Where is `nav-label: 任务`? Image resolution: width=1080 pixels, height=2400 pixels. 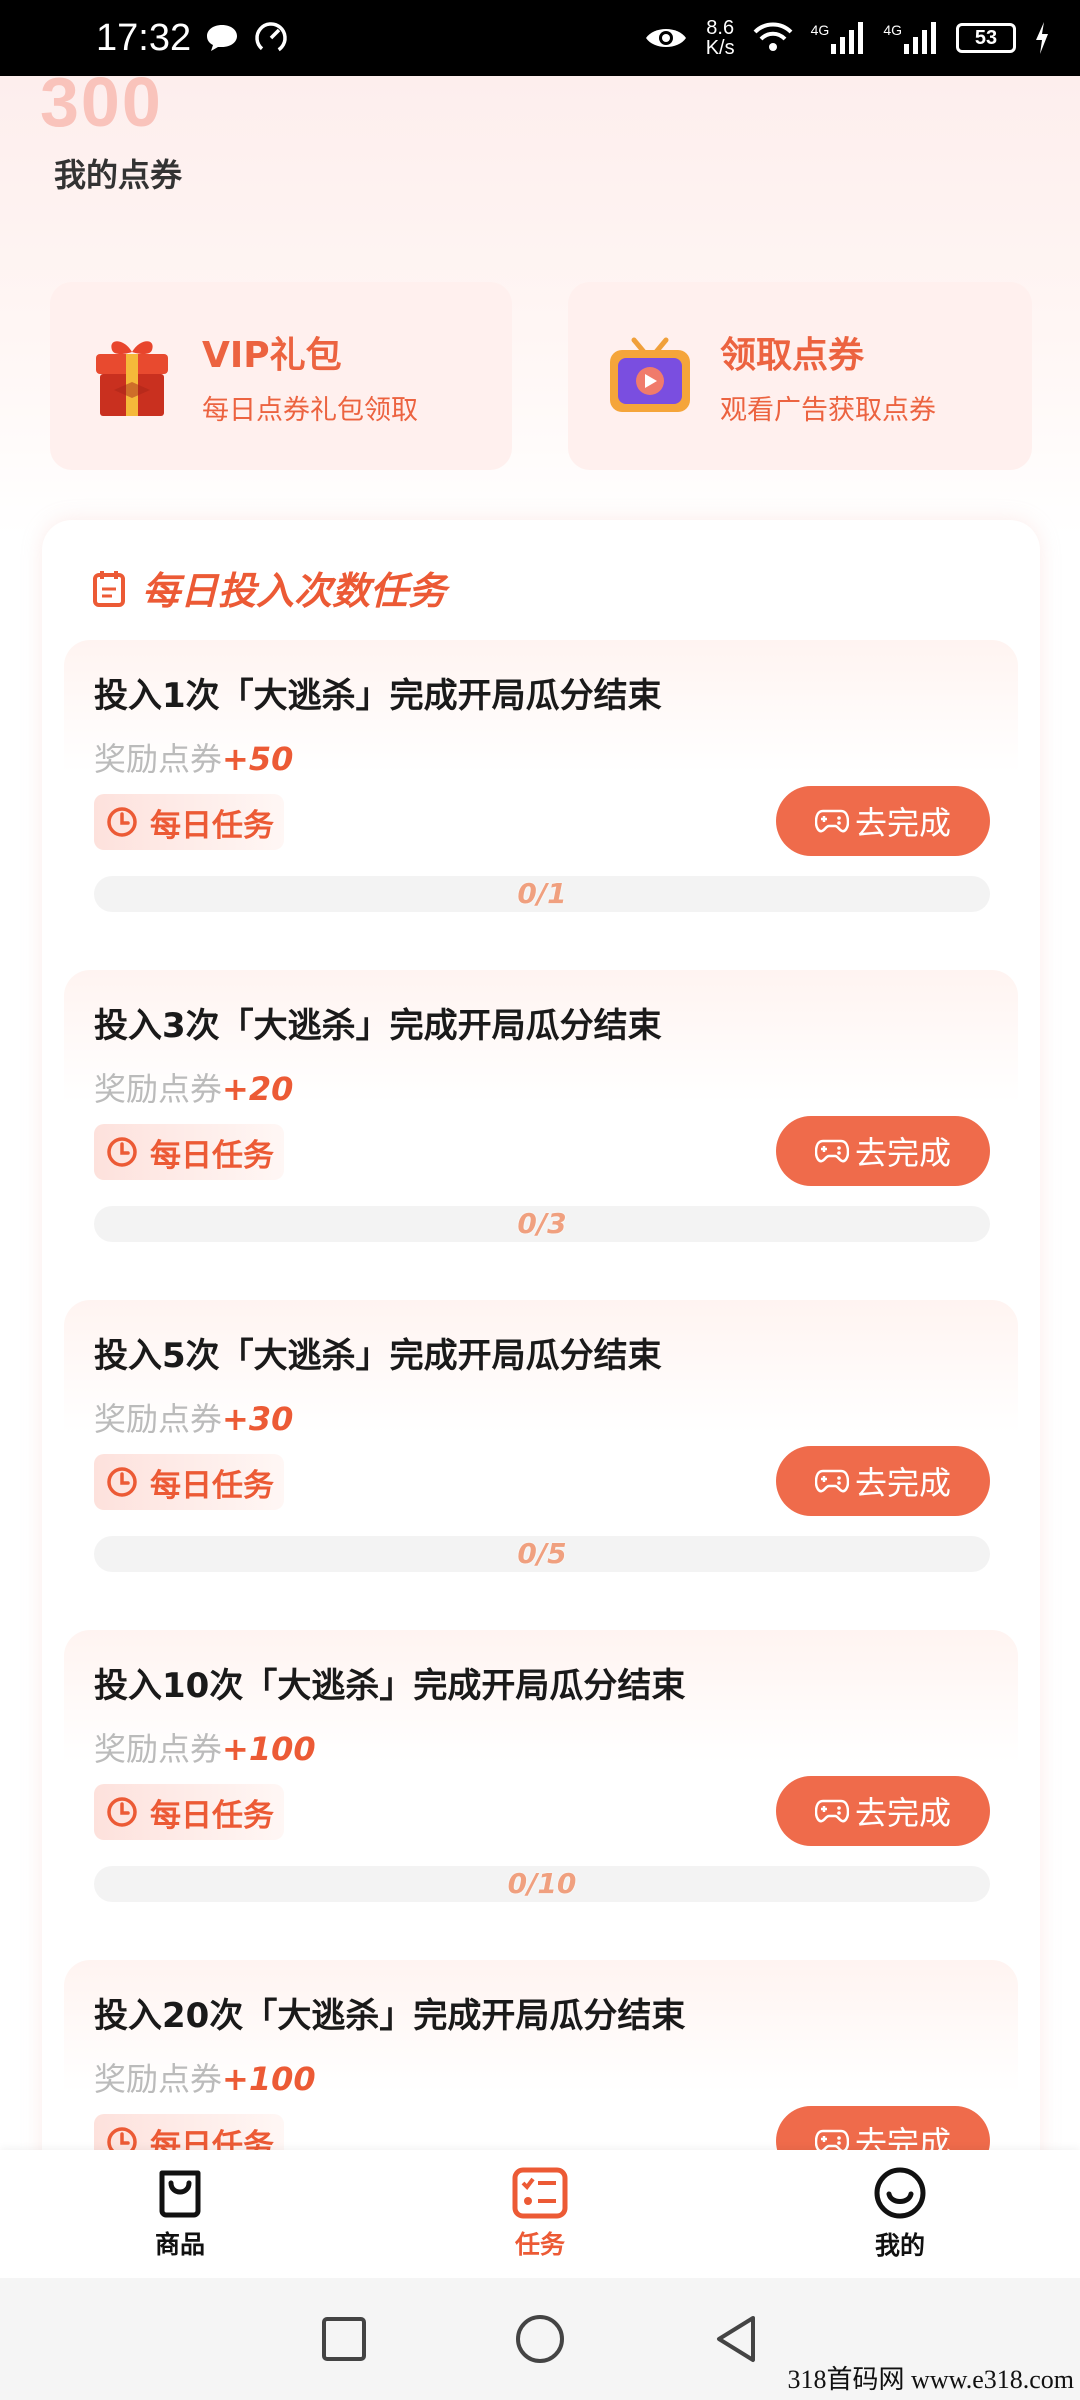
nav-label: 任务 is located at coordinates (539, 2244).